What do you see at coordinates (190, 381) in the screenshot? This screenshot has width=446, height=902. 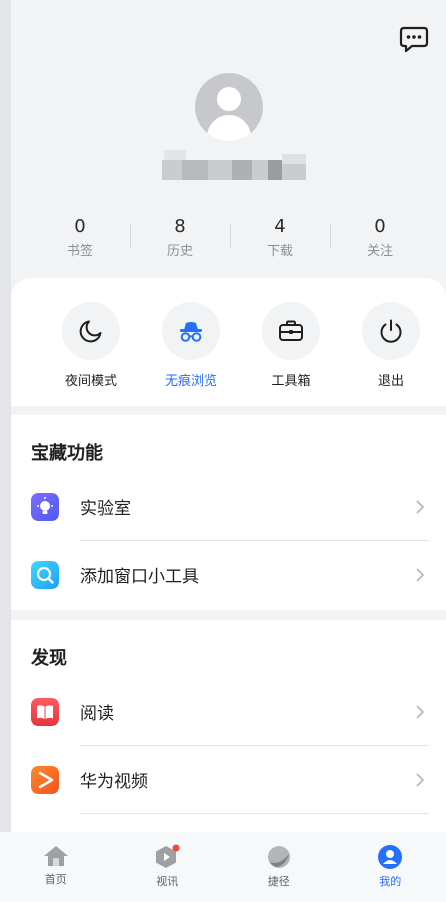 I see `incognito-label: 无痕浏览` at bounding box center [190, 381].